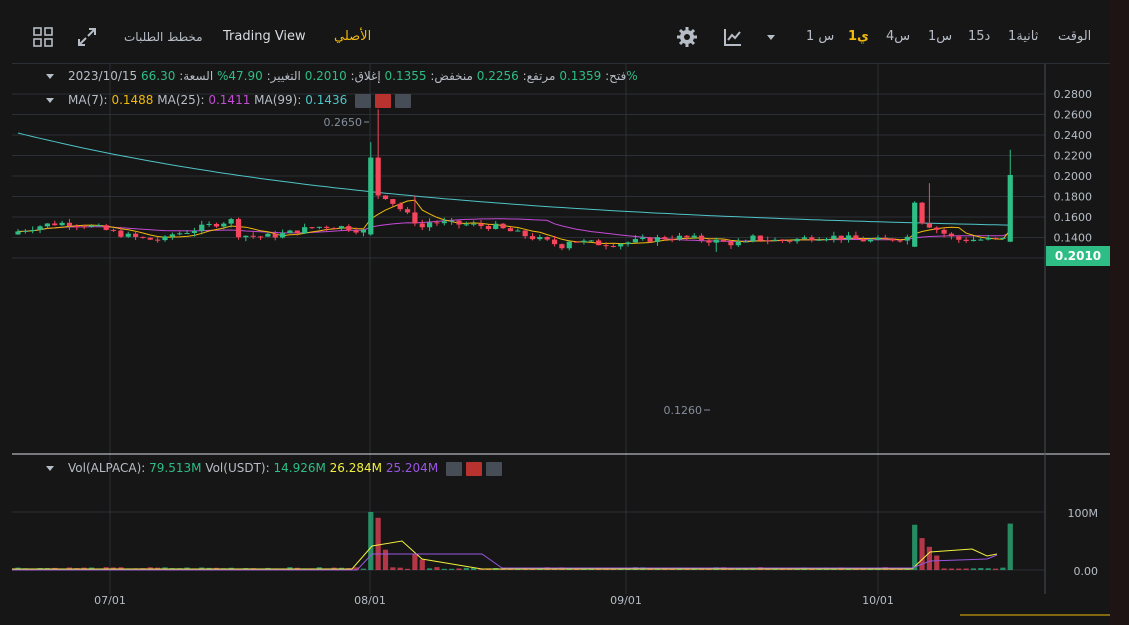  I want to click on view-original-tab: الأصلي, so click(352, 37).